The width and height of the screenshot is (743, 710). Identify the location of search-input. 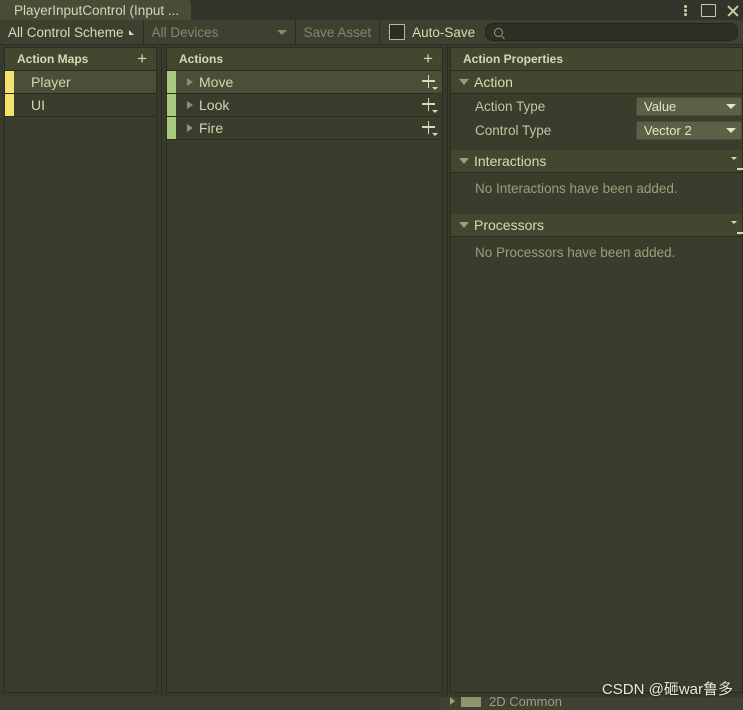
(620, 32).